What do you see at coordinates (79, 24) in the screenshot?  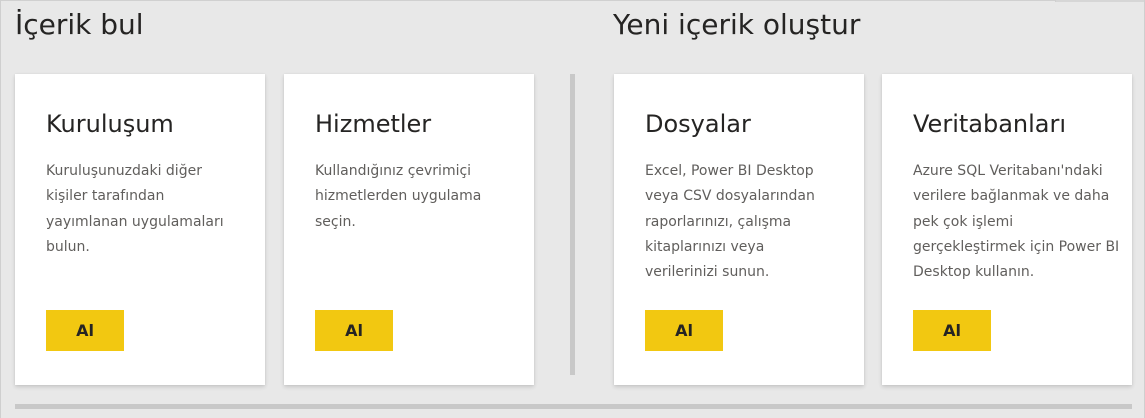 I see `find-content-heading: İçerik bul` at bounding box center [79, 24].